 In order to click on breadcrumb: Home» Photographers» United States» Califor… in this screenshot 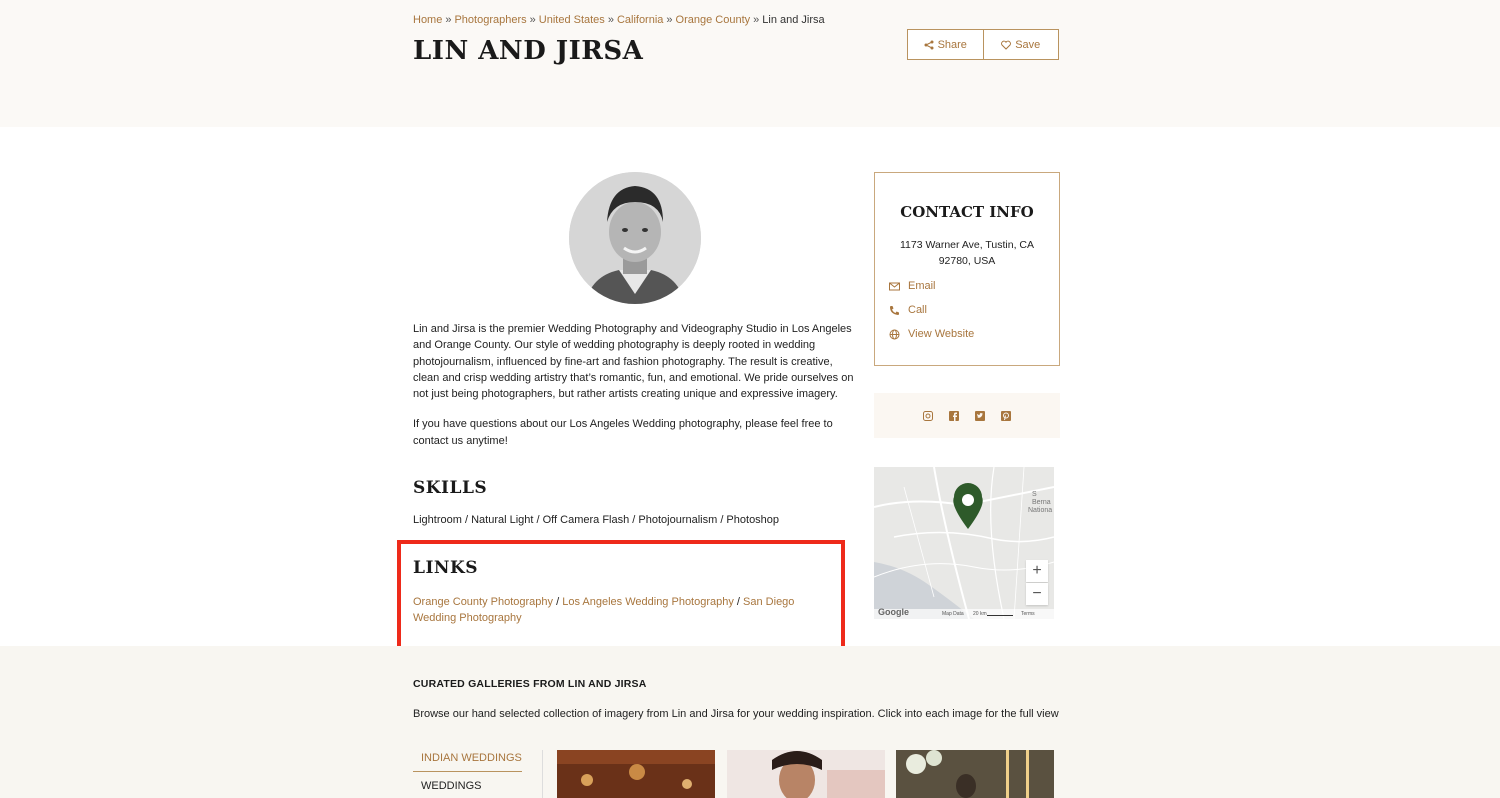, I will do `click(619, 20)`.